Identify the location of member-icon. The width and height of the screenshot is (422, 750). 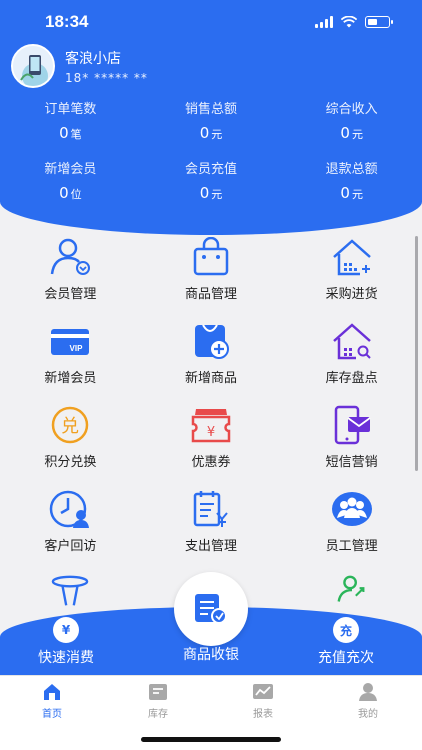
(71, 256).